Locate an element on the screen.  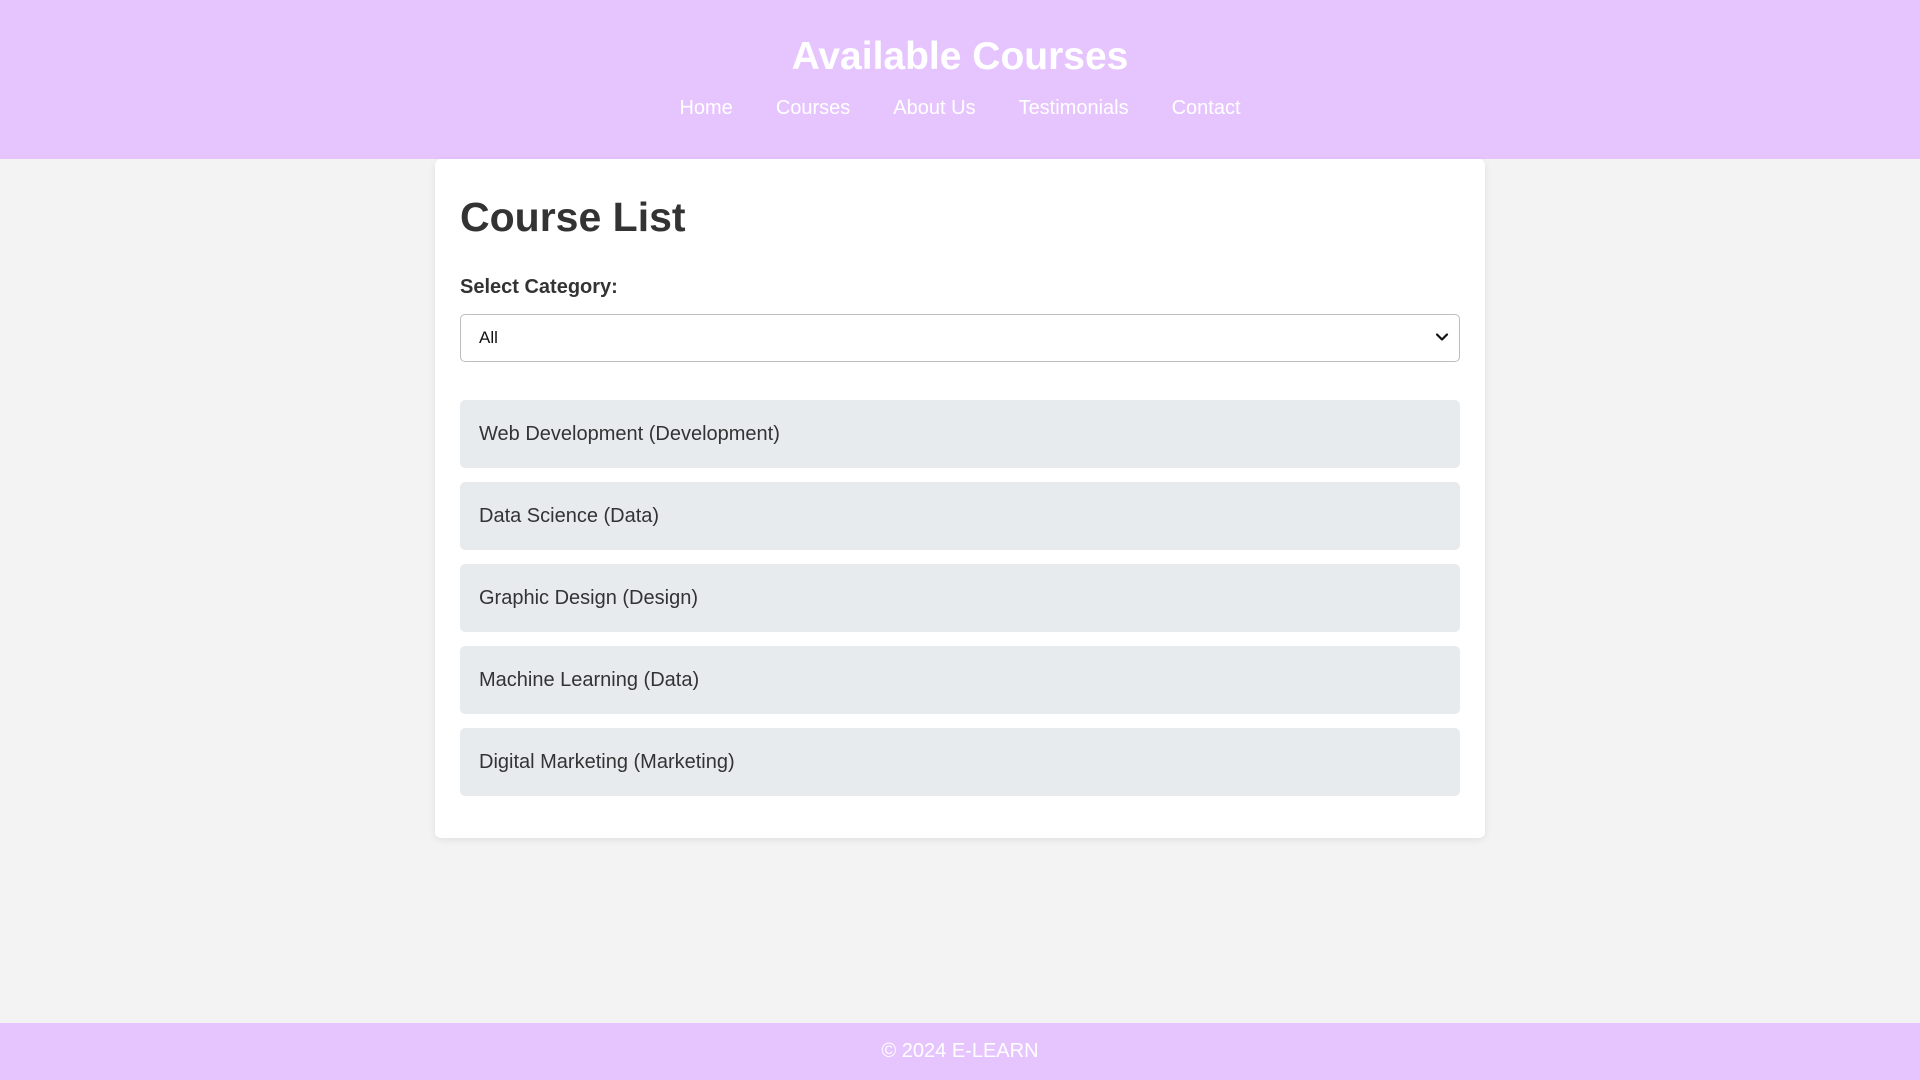
course-list-heading: Course List is located at coordinates (573, 217).